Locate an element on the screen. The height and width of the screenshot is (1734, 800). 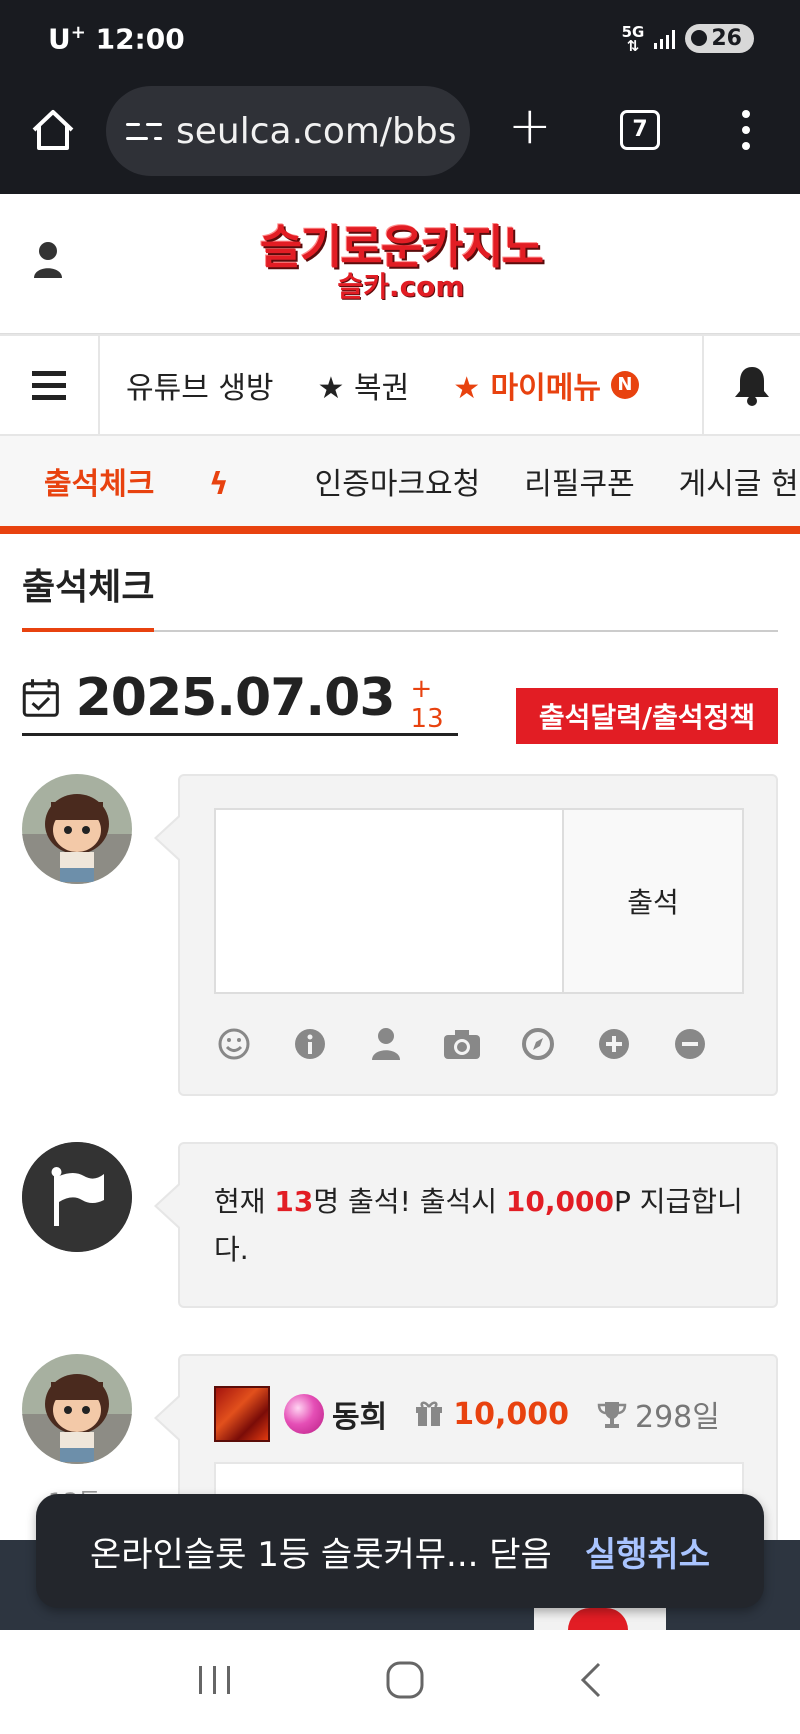
undo-button: 실행취소 is located at coordinates (647, 1551).